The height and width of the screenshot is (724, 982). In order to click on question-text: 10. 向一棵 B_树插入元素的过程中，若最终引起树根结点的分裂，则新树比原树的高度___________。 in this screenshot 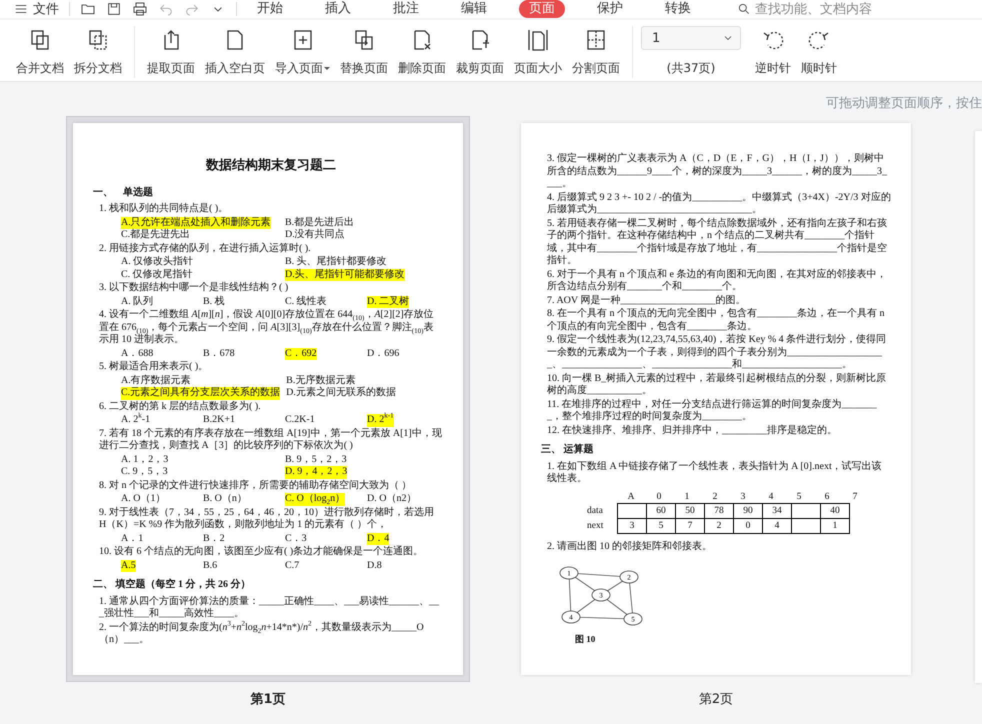, I will do `click(717, 385)`.